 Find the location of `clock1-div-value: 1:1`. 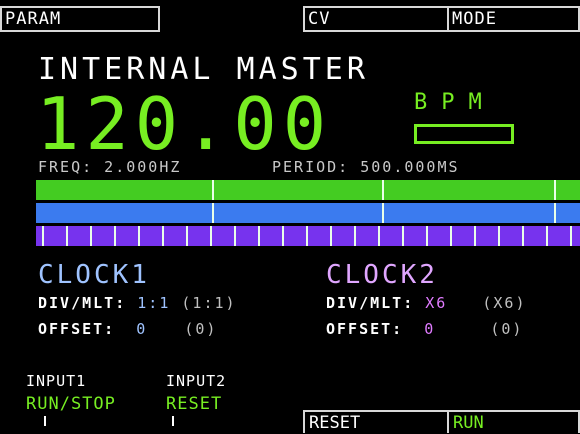

clock1-div-value: 1:1 is located at coordinates (154, 303).